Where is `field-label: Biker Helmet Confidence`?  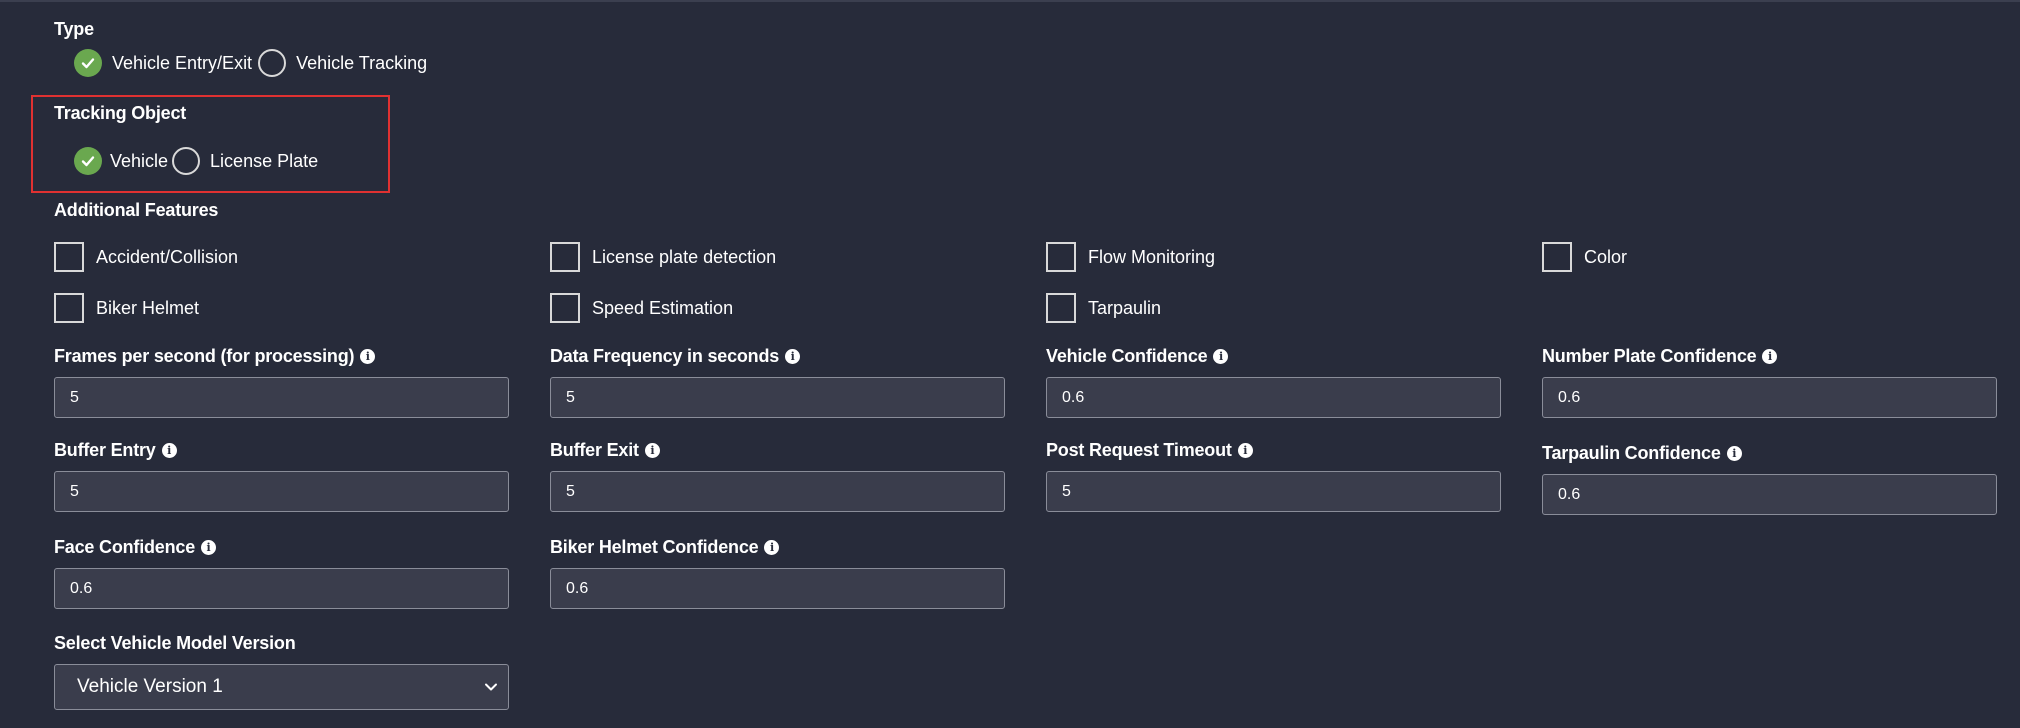 field-label: Biker Helmet Confidence is located at coordinates (654, 547).